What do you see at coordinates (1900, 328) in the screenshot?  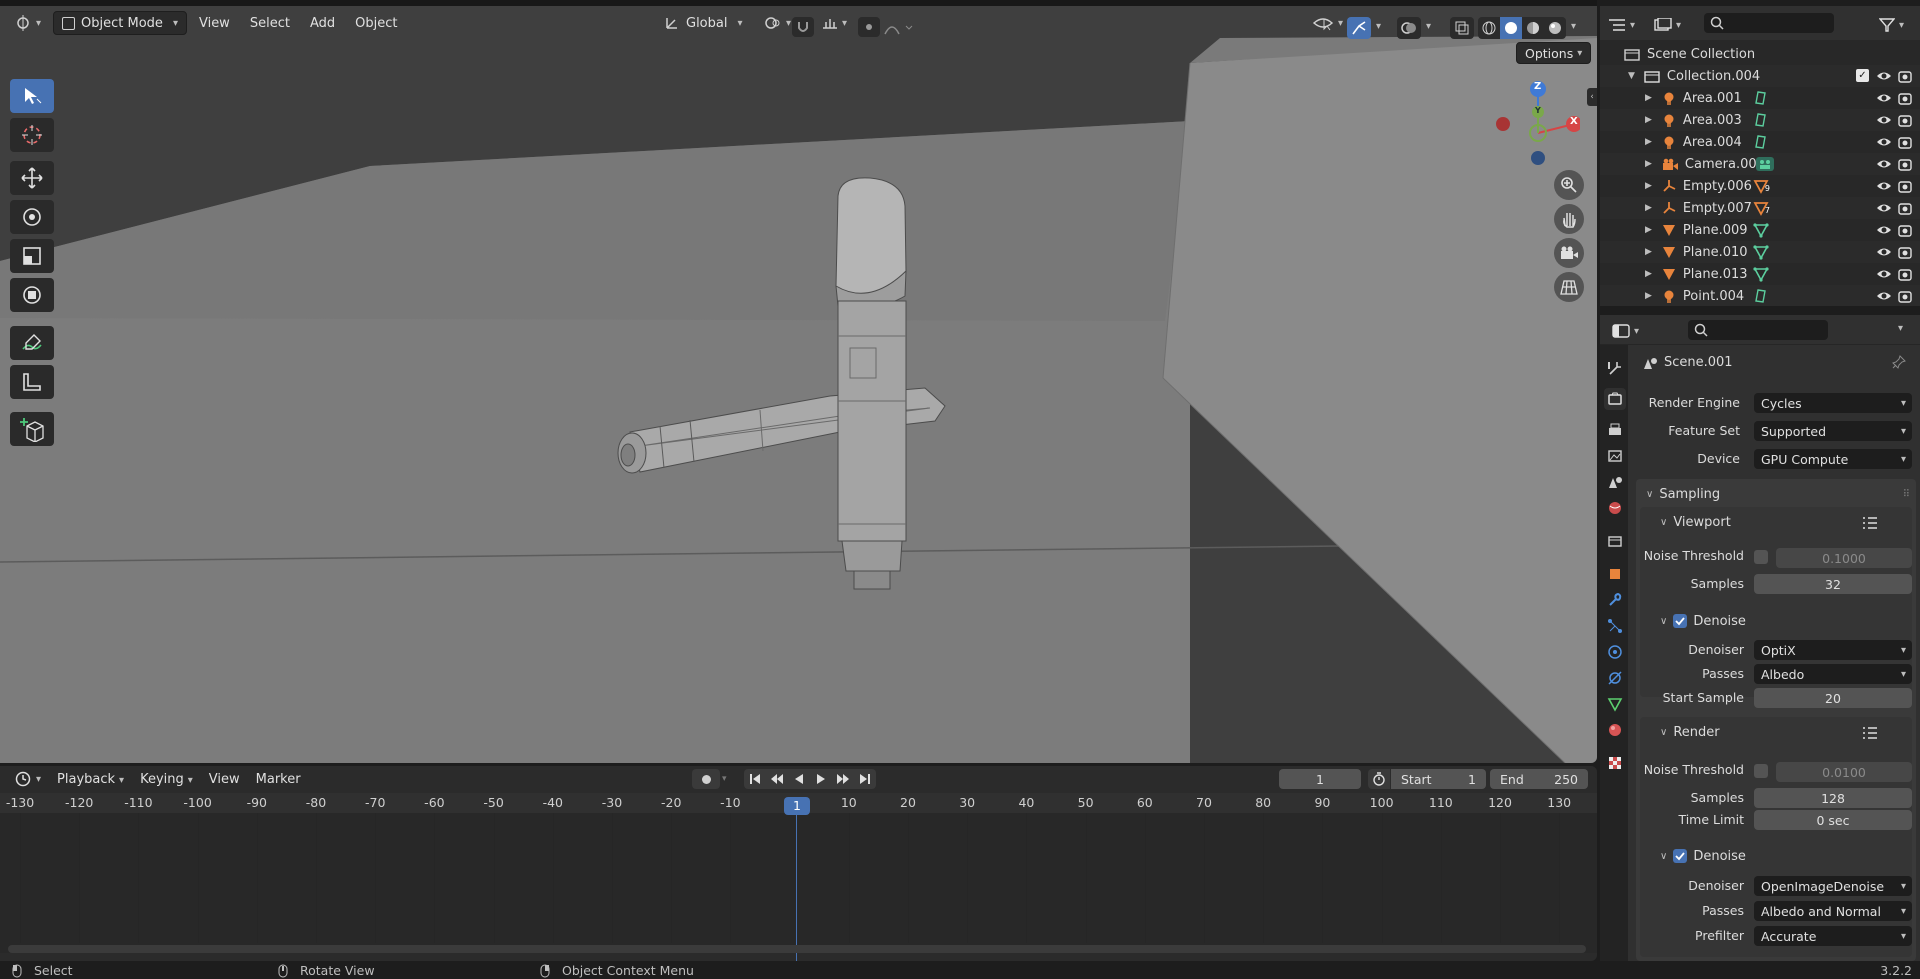 I see `properties-options-dropdown: ▾` at bounding box center [1900, 328].